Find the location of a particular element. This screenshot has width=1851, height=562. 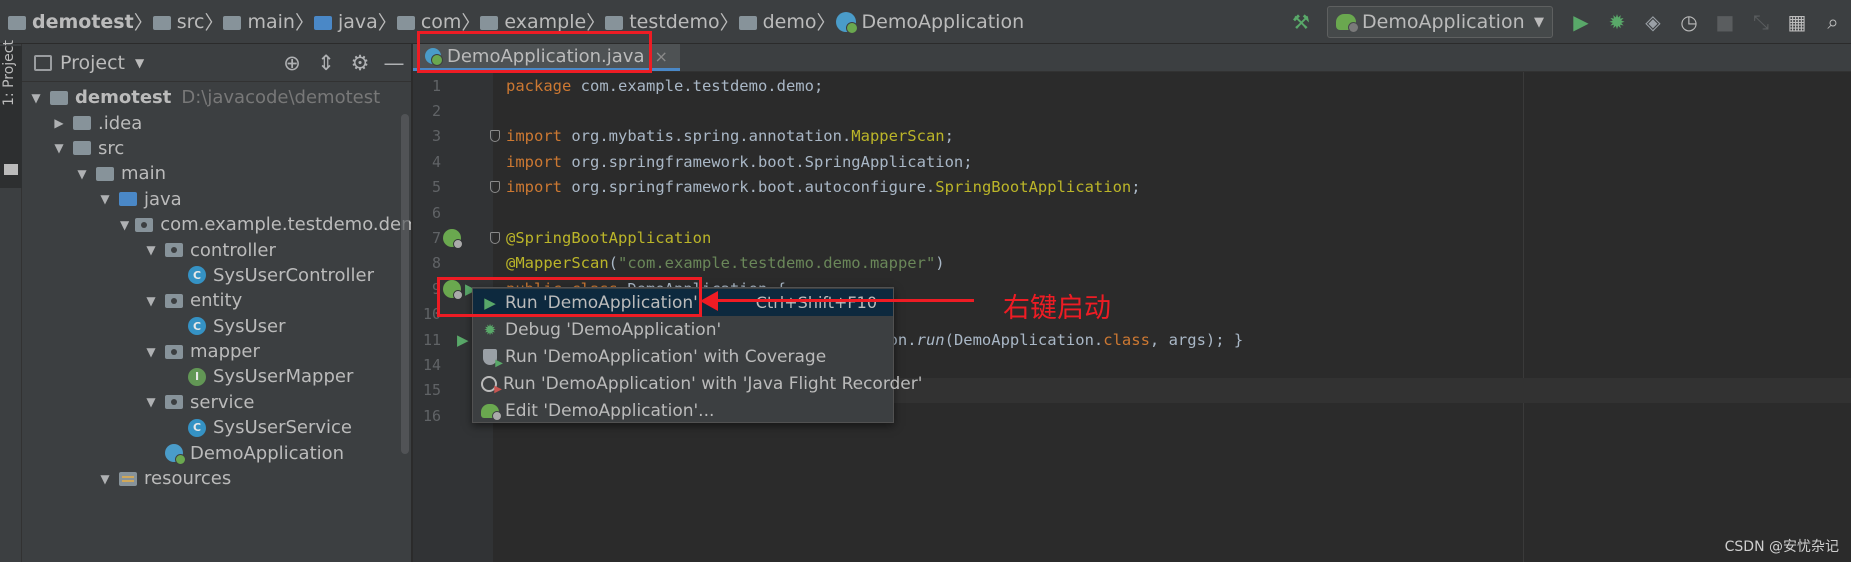

project-tool-tab: 1: Project is located at coordinates (11, 114).